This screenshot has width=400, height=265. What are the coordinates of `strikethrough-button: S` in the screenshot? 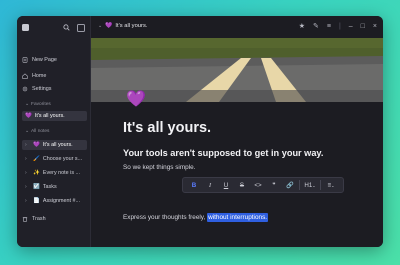 It's located at (242, 185).